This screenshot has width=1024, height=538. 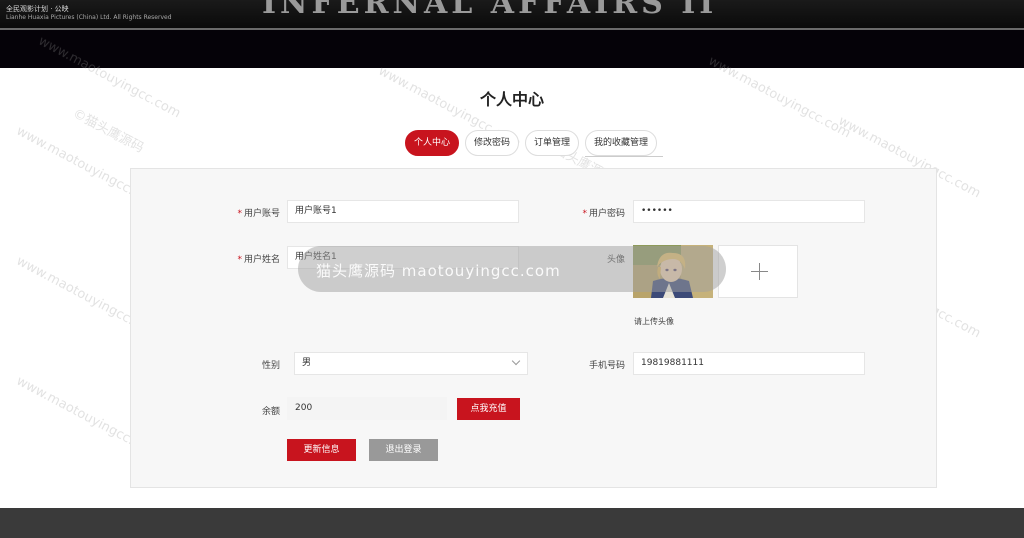 What do you see at coordinates (307, 363) in the screenshot?
I see `gender-selected-value: 男` at bounding box center [307, 363].